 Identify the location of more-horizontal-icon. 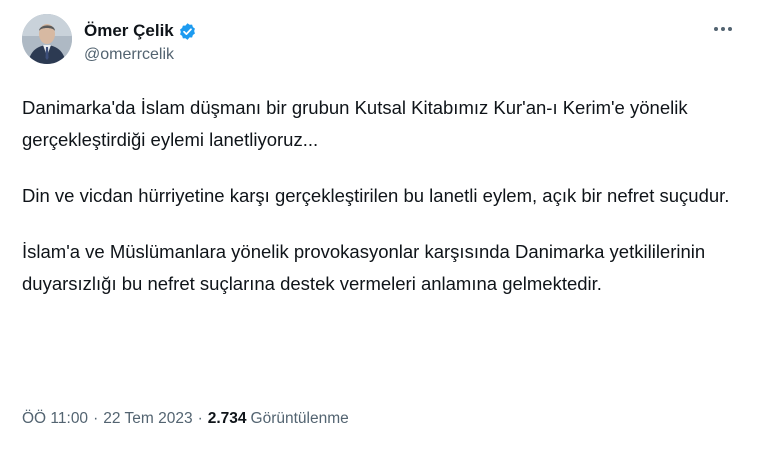
(723, 29).